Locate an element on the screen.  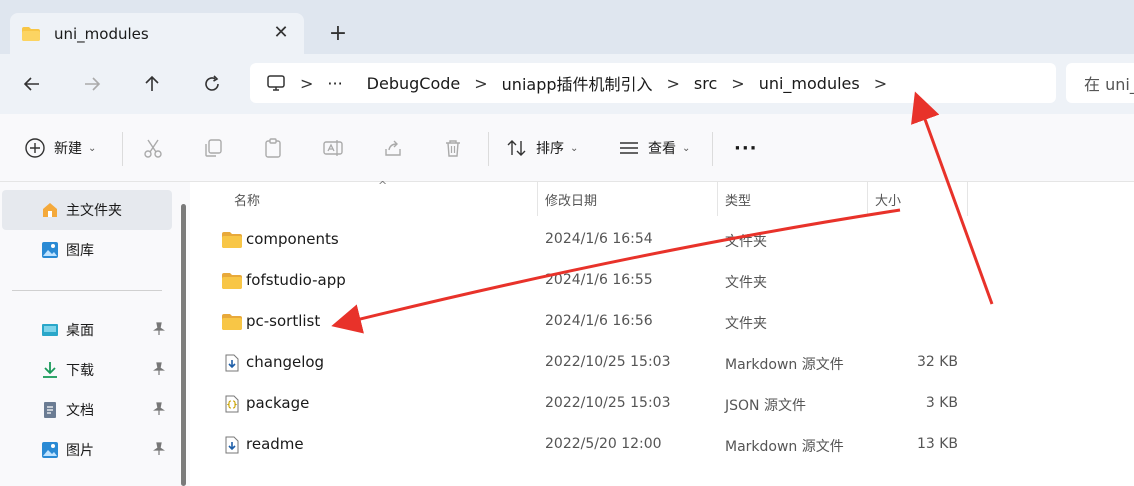
markdown-file-icon is located at coordinates (232, 363).